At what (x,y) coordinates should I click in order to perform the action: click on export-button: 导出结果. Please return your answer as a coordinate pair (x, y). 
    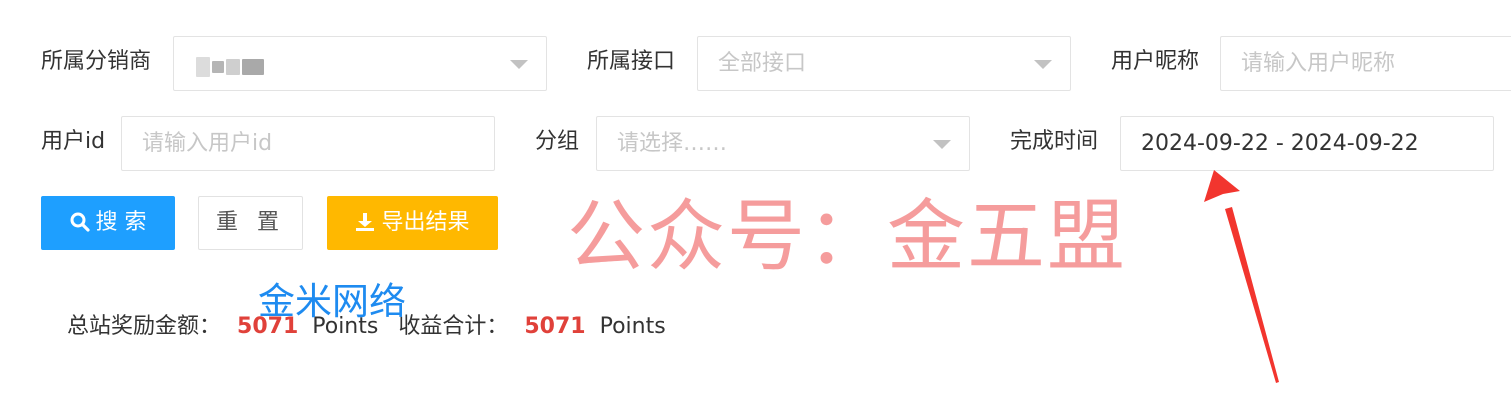
    Looking at the image, I should click on (412, 223).